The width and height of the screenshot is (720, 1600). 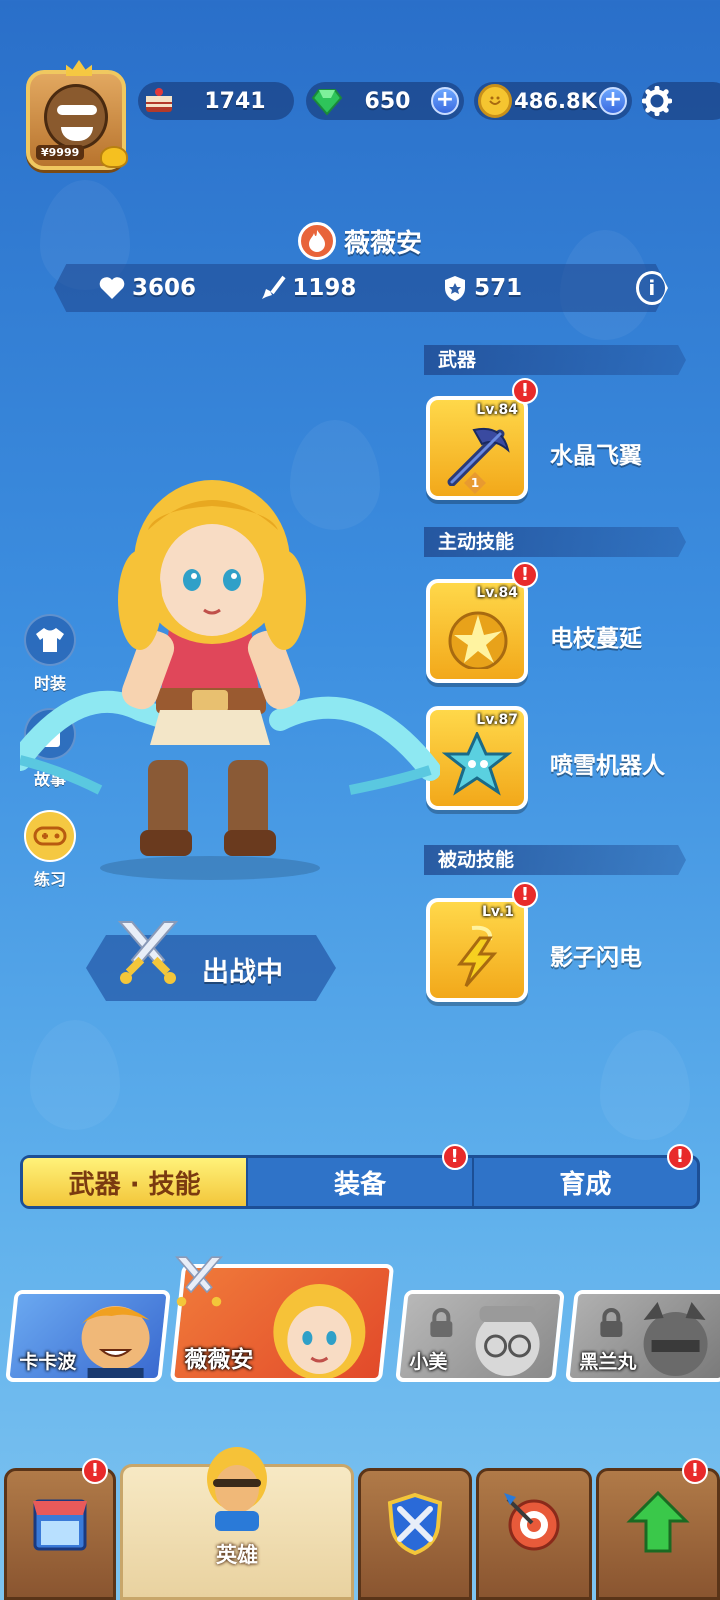 I want to click on bottom-navigation: ! 英雄 !, so click(x=360, y=1523).